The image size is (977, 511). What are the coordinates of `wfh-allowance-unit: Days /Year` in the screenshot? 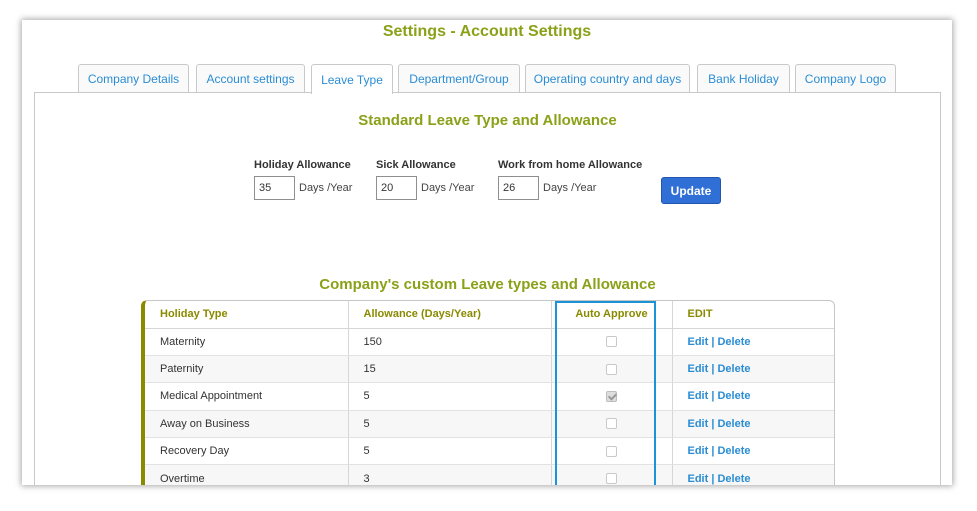 It's located at (570, 188).